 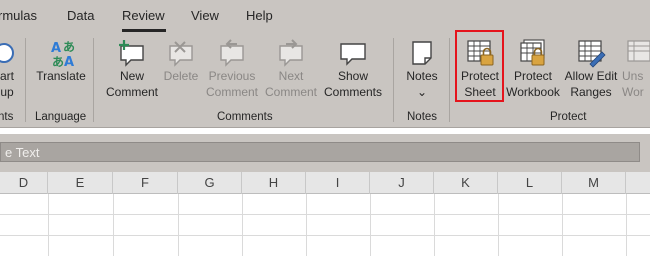 I want to click on translate-icon: A あ あ A, so click(x=61, y=54).